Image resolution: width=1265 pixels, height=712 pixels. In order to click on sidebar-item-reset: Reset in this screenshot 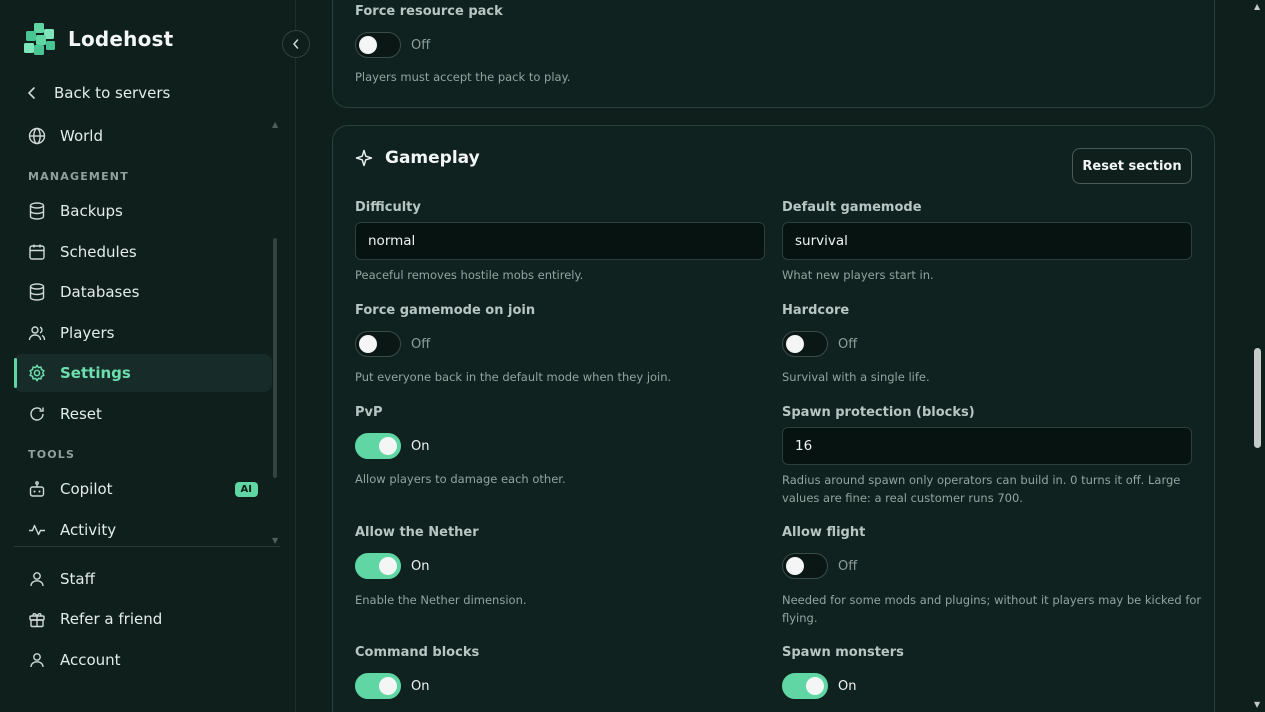, I will do `click(143, 414)`.